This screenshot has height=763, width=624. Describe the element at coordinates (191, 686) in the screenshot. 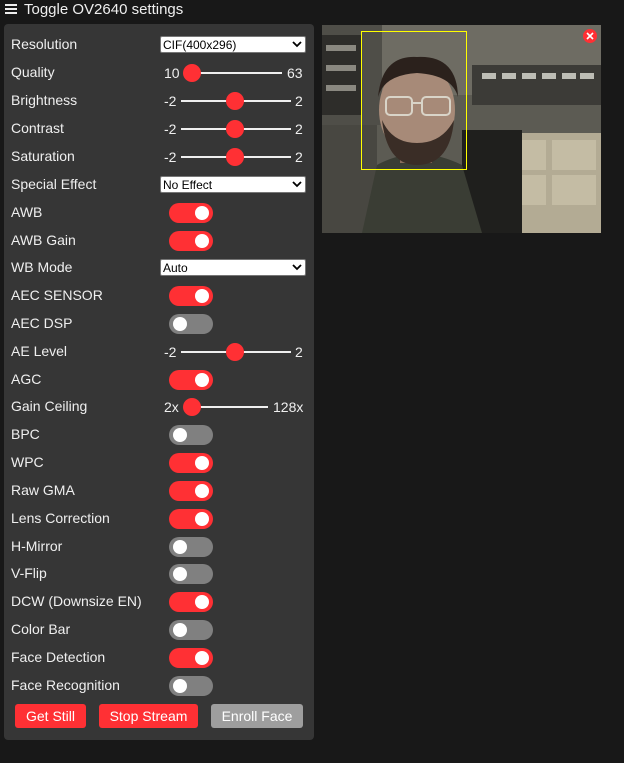

I see `face-recognition-toggle` at that location.